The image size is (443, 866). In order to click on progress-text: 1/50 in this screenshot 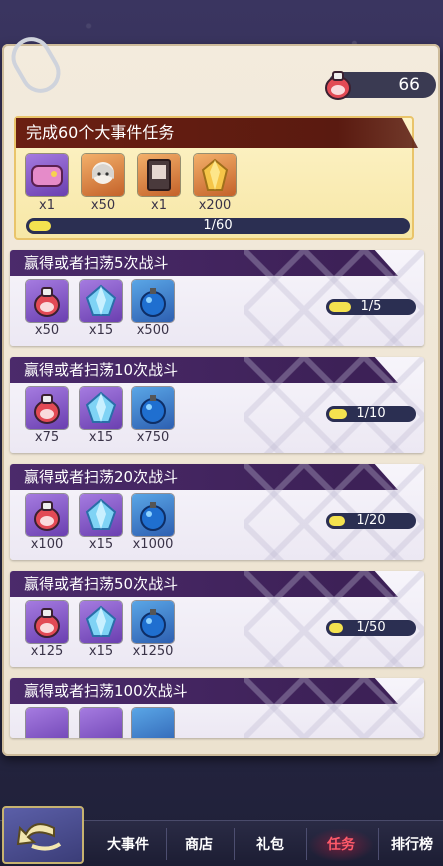, I will do `click(371, 627)`.